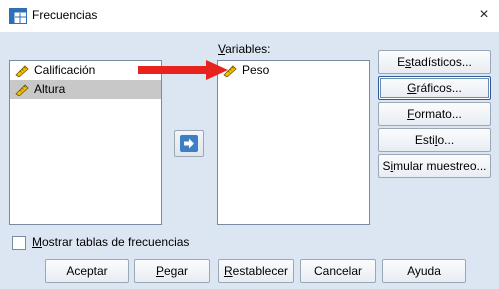 The image size is (499, 289). I want to click on variables-label: Variables:, so click(244, 49).